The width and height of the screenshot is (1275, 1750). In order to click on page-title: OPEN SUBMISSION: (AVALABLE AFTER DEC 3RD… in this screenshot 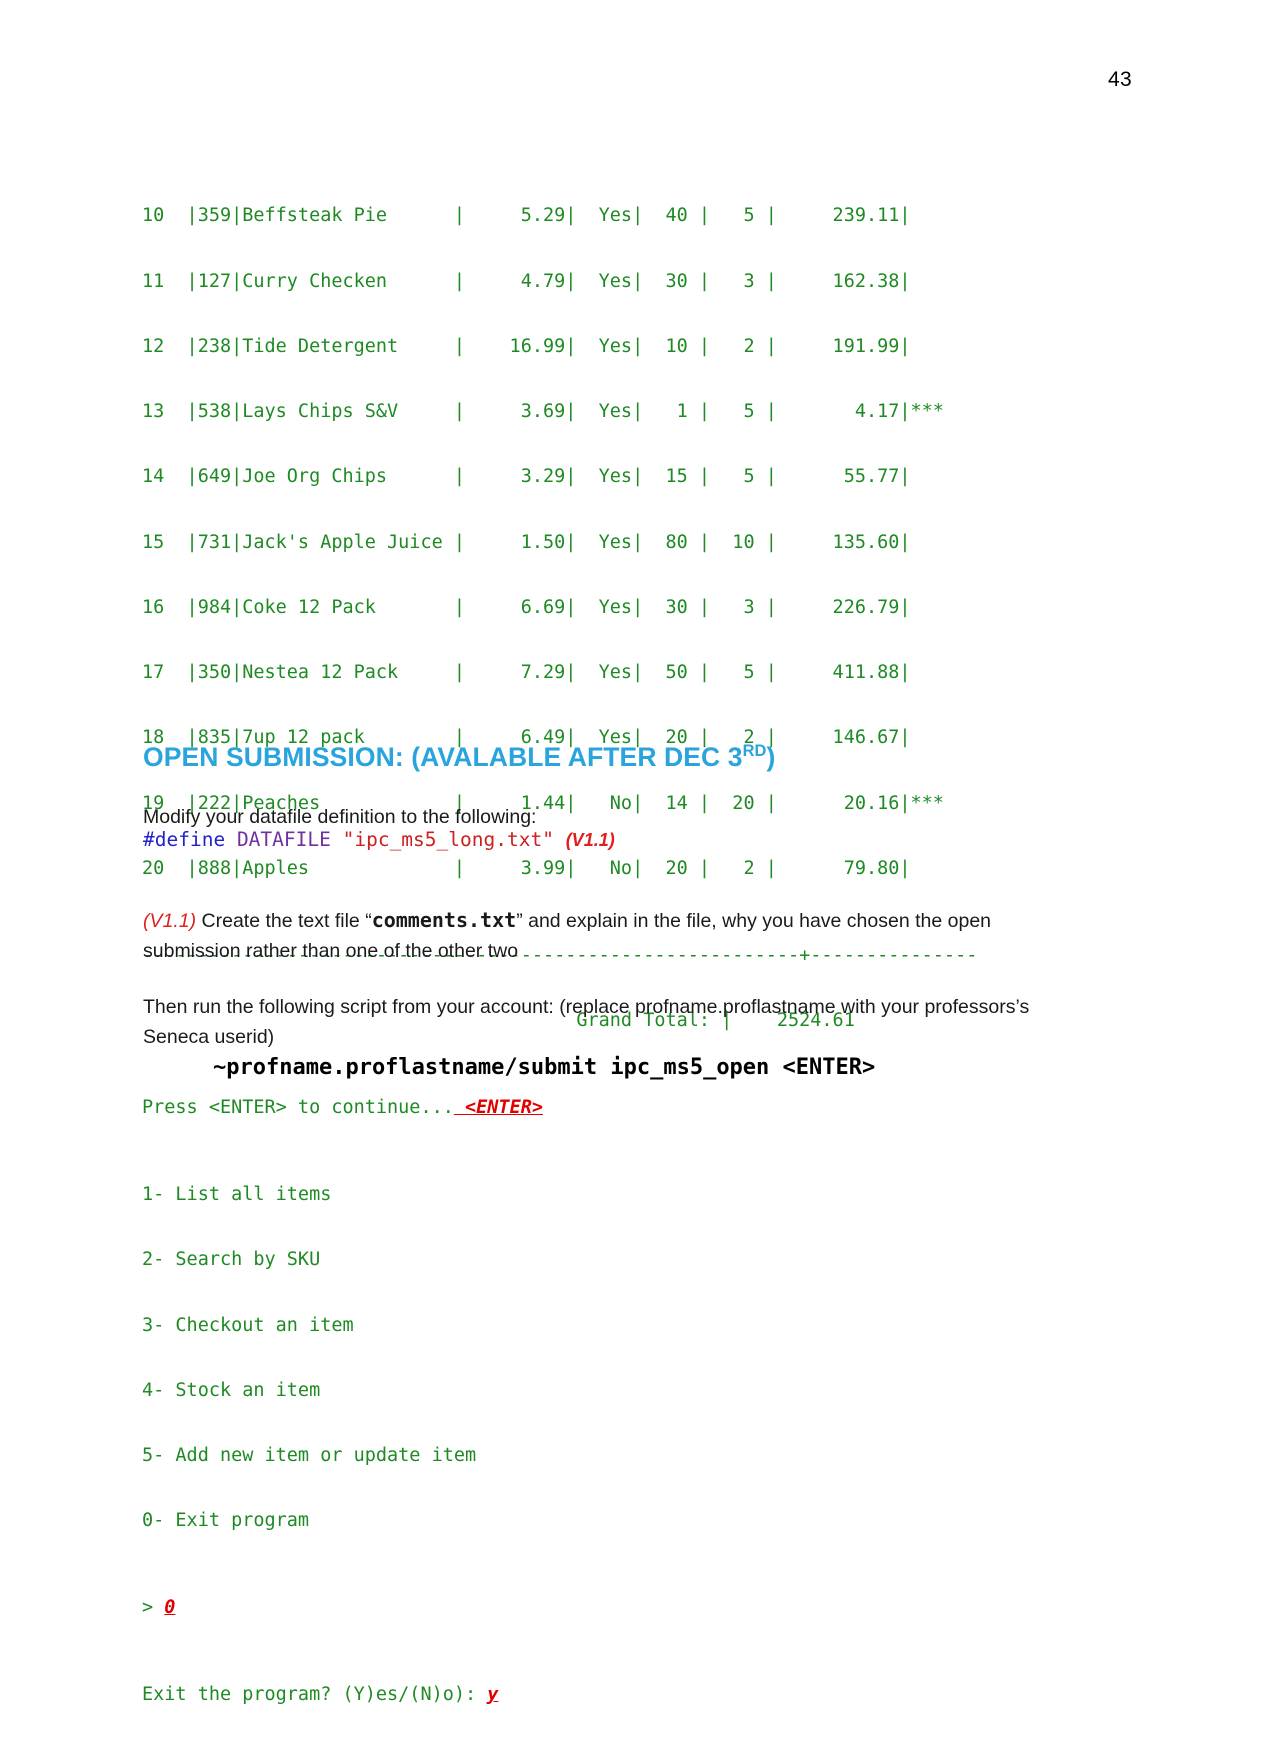, I will do `click(459, 757)`.